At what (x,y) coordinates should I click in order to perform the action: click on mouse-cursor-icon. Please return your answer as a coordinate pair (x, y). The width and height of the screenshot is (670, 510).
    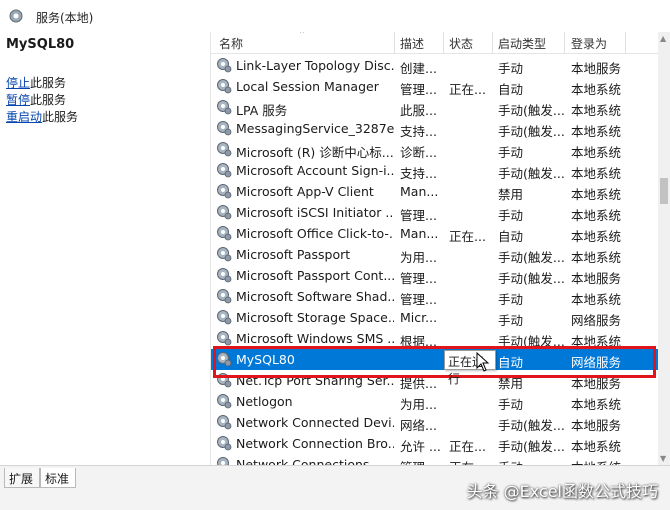
    Looking at the image, I should click on (483, 363).